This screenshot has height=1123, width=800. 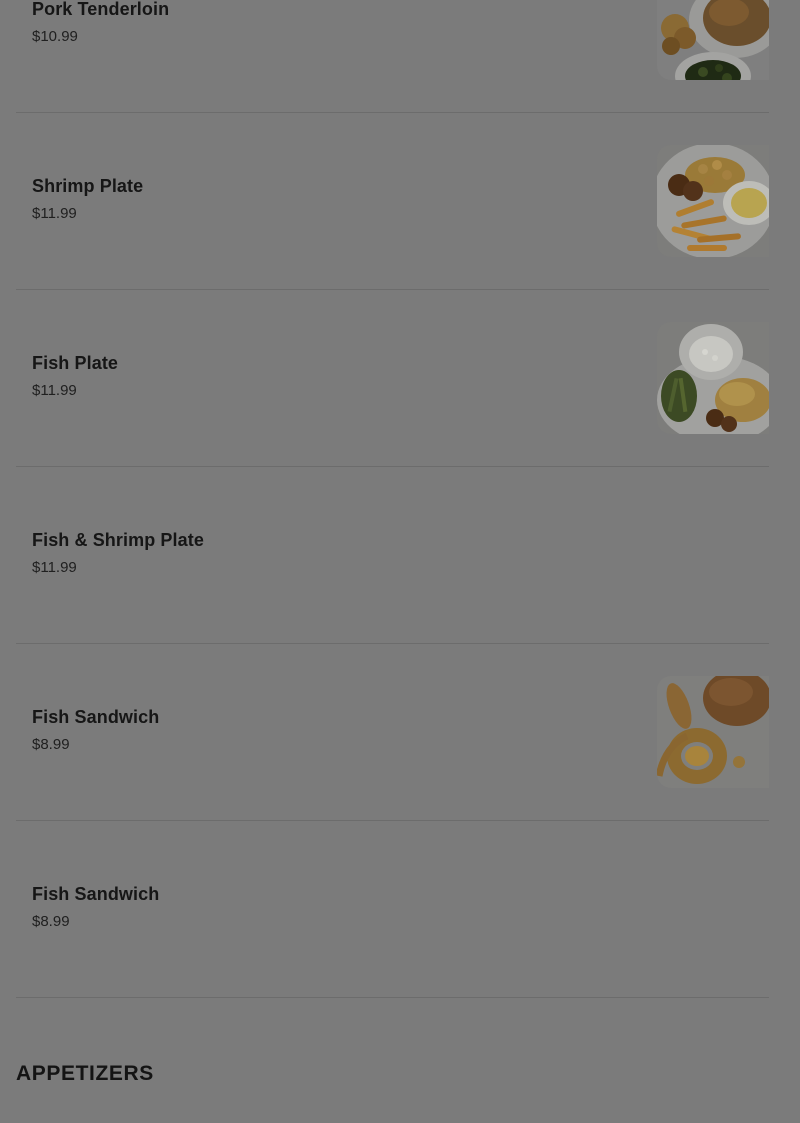 I want to click on menu-item: Shrimp Plate $11.99, so click(x=392, y=201).